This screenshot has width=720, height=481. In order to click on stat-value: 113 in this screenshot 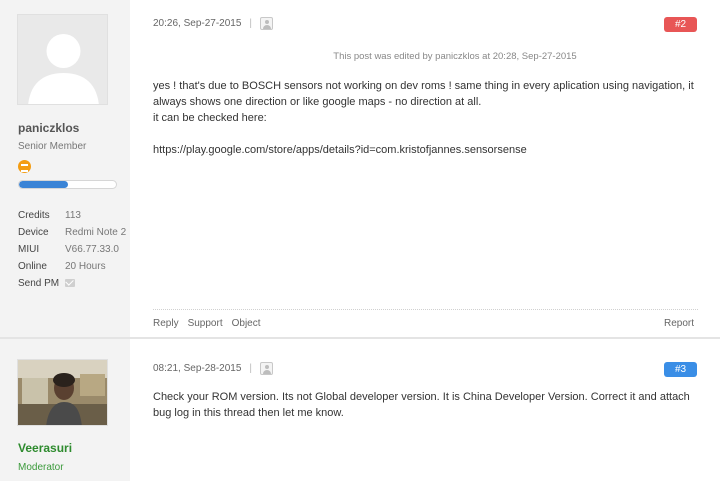, I will do `click(73, 215)`.